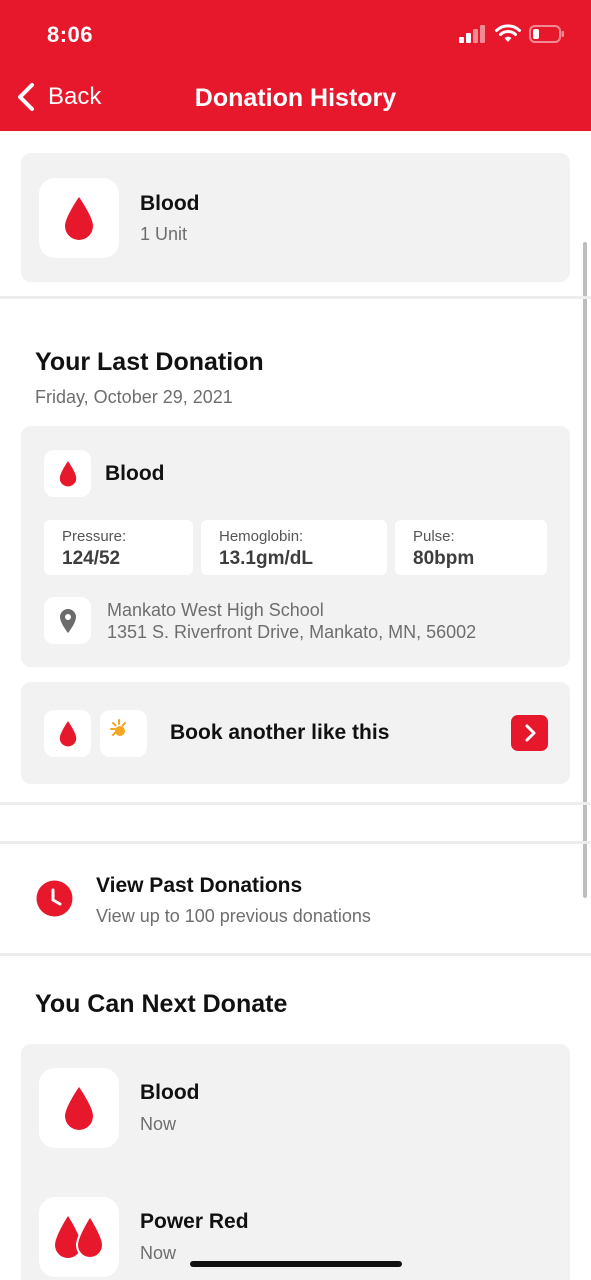 The image size is (591, 1280). What do you see at coordinates (161, 1004) in the screenshot?
I see `next-donate-heading: You Can Next Donate` at bounding box center [161, 1004].